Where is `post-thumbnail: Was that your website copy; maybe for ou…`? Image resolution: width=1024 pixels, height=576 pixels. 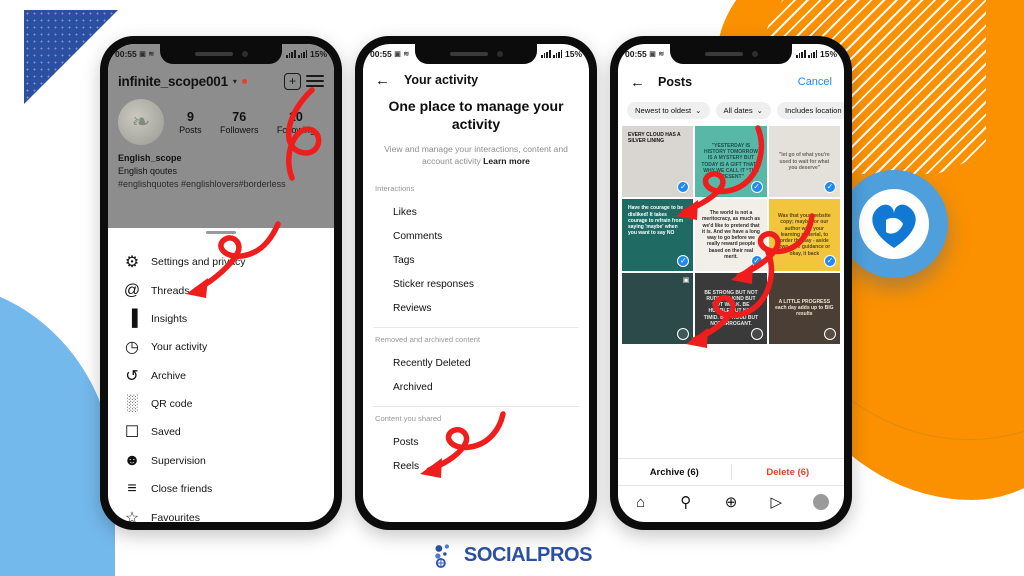
post-thumbnail: Was that your website copy; maybe for ou… is located at coordinates (804, 235).